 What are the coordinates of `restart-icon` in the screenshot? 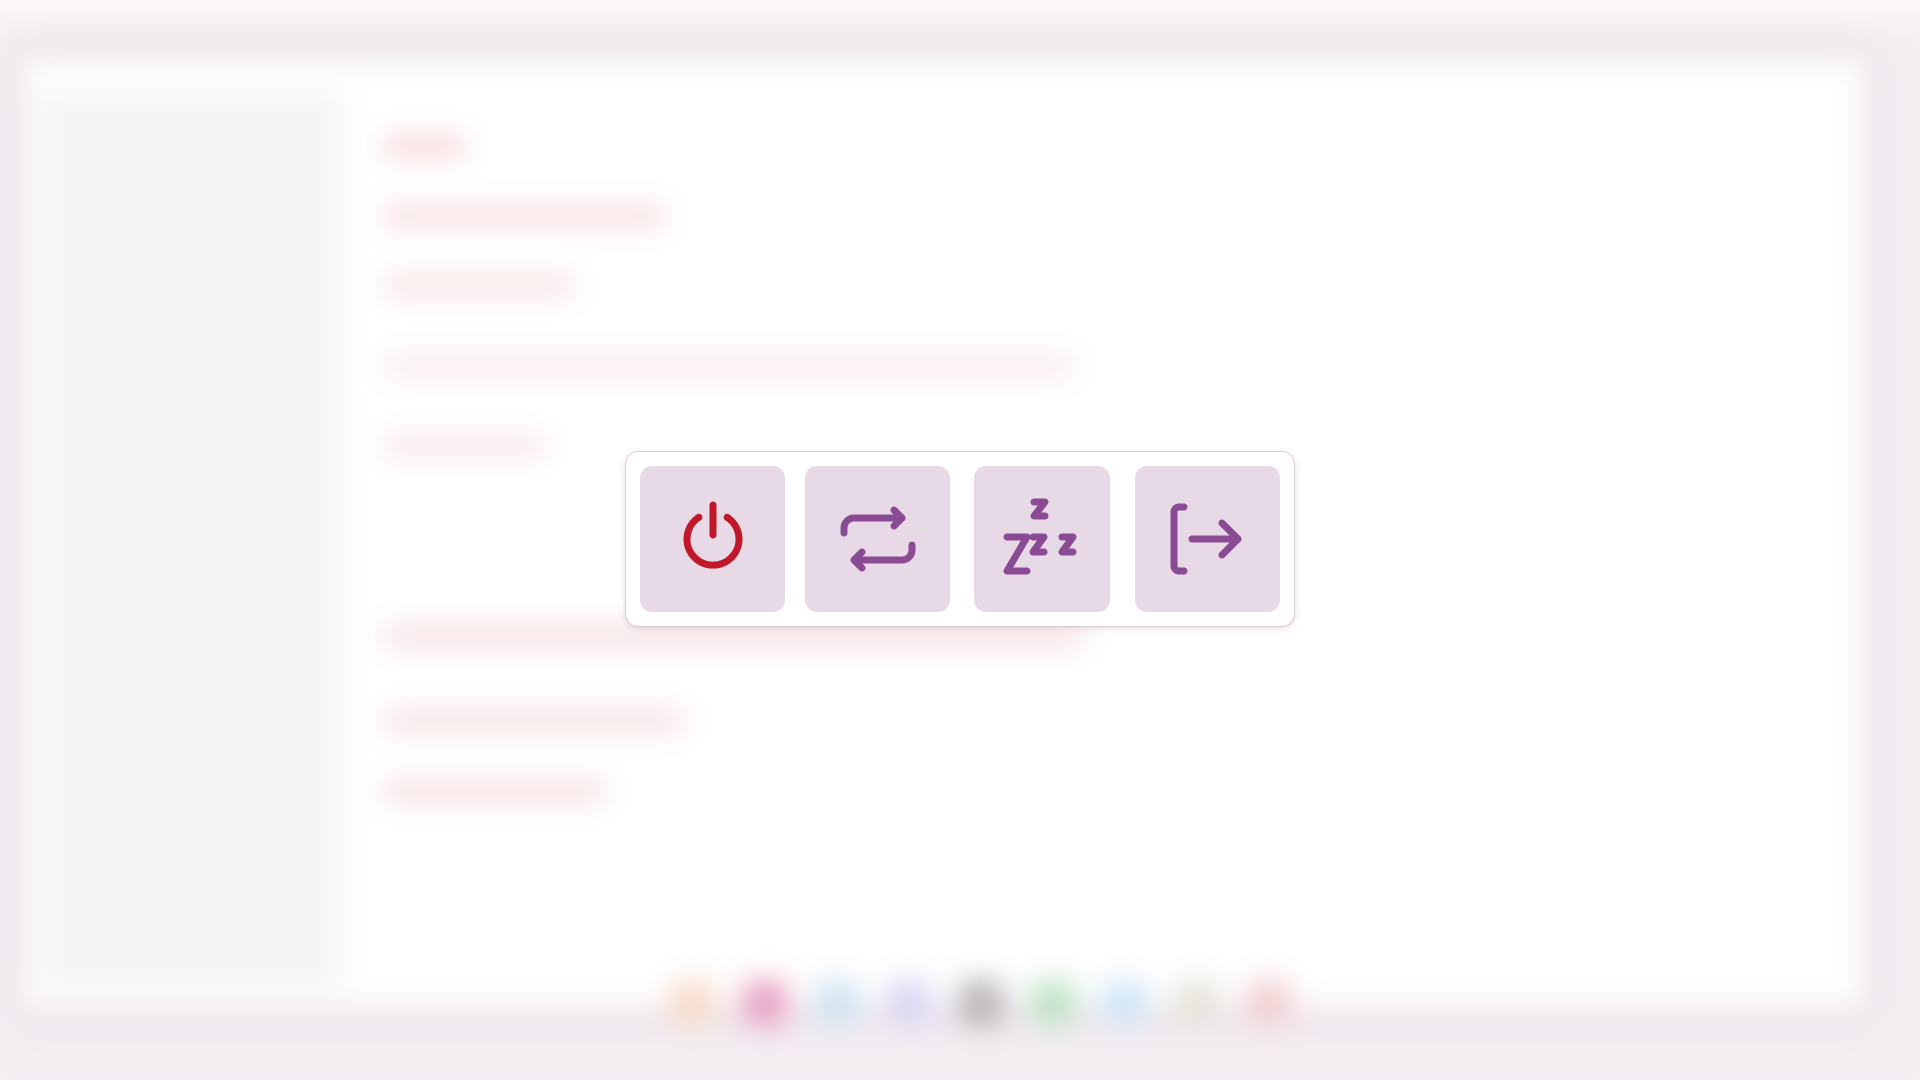 It's located at (877, 539).